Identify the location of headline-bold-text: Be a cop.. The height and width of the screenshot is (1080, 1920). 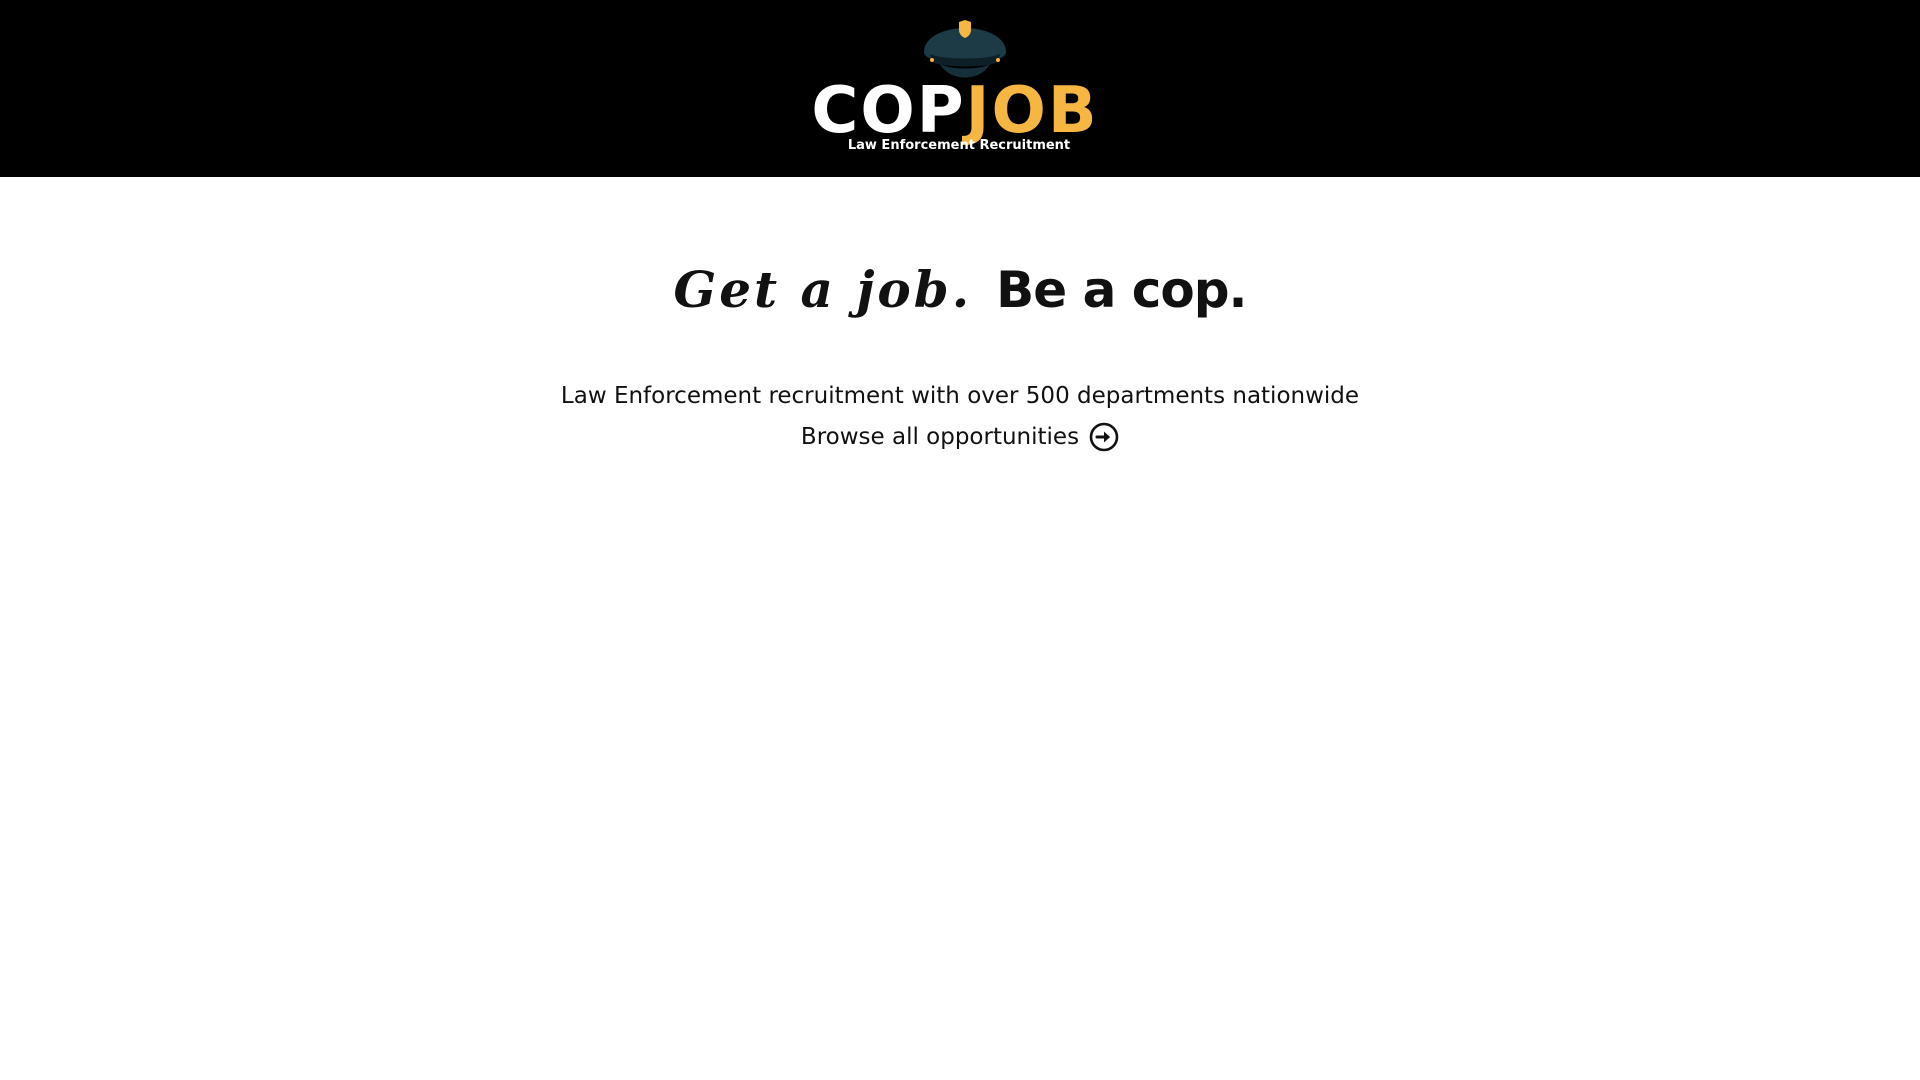
(1121, 290).